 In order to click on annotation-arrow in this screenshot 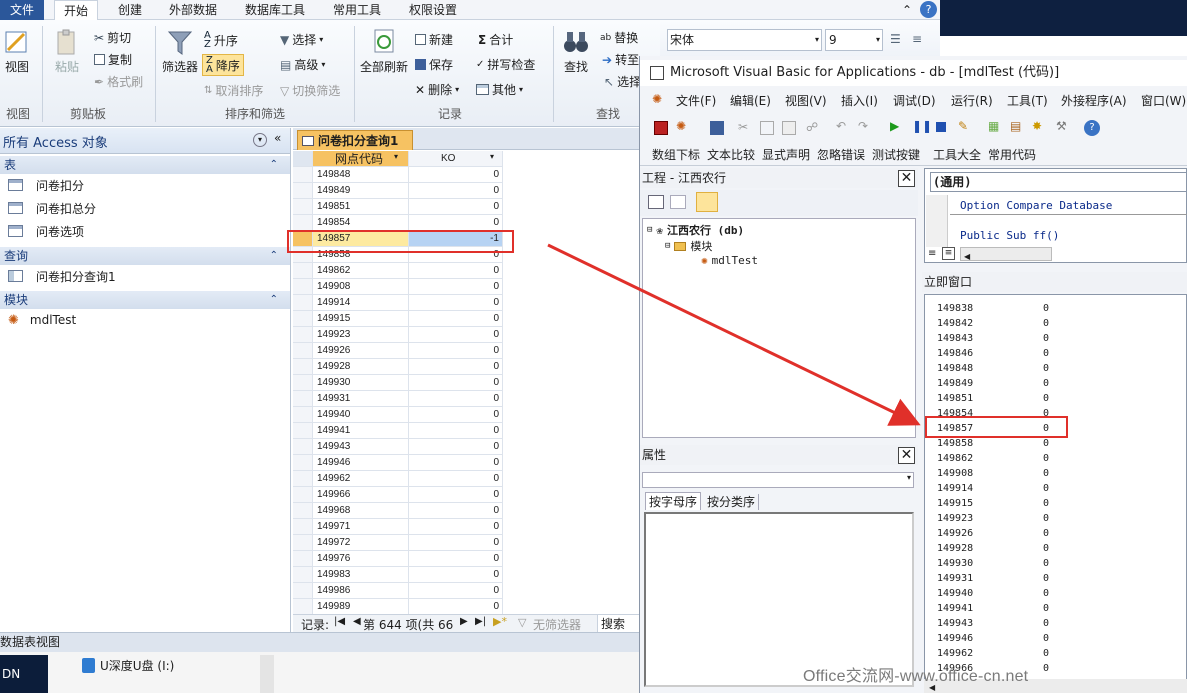, I will do `click(734, 334)`.